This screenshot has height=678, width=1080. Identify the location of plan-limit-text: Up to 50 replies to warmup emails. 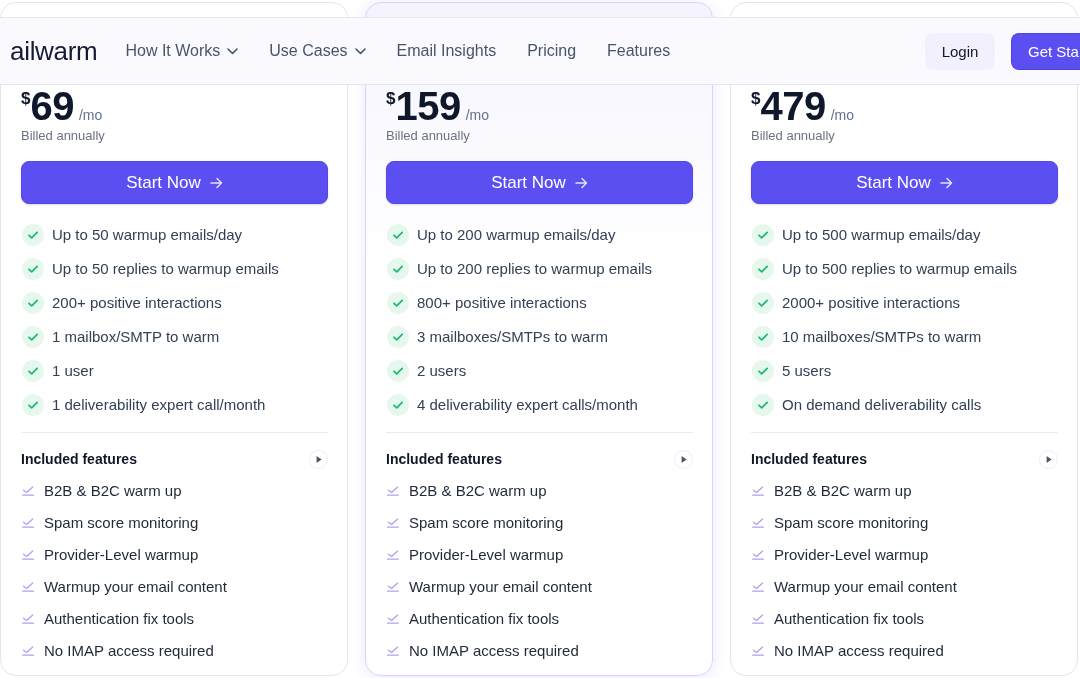
(165, 269).